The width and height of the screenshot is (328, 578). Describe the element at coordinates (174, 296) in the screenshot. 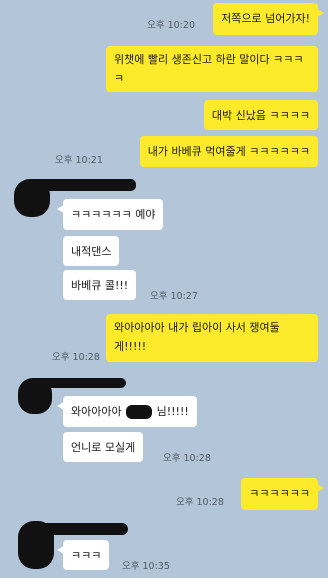

I see `message-time: 오후 10:27` at that location.